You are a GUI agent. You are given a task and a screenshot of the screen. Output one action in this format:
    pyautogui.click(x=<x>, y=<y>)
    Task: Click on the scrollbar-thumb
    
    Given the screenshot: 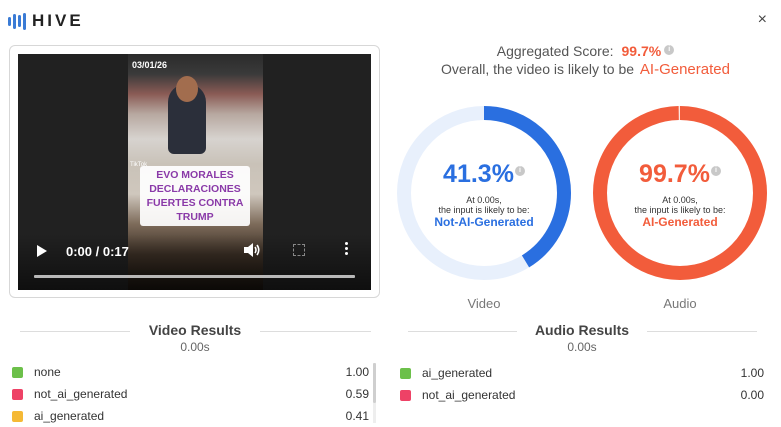 What is the action you would take?
    pyautogui.click(x=374, y=383)
    